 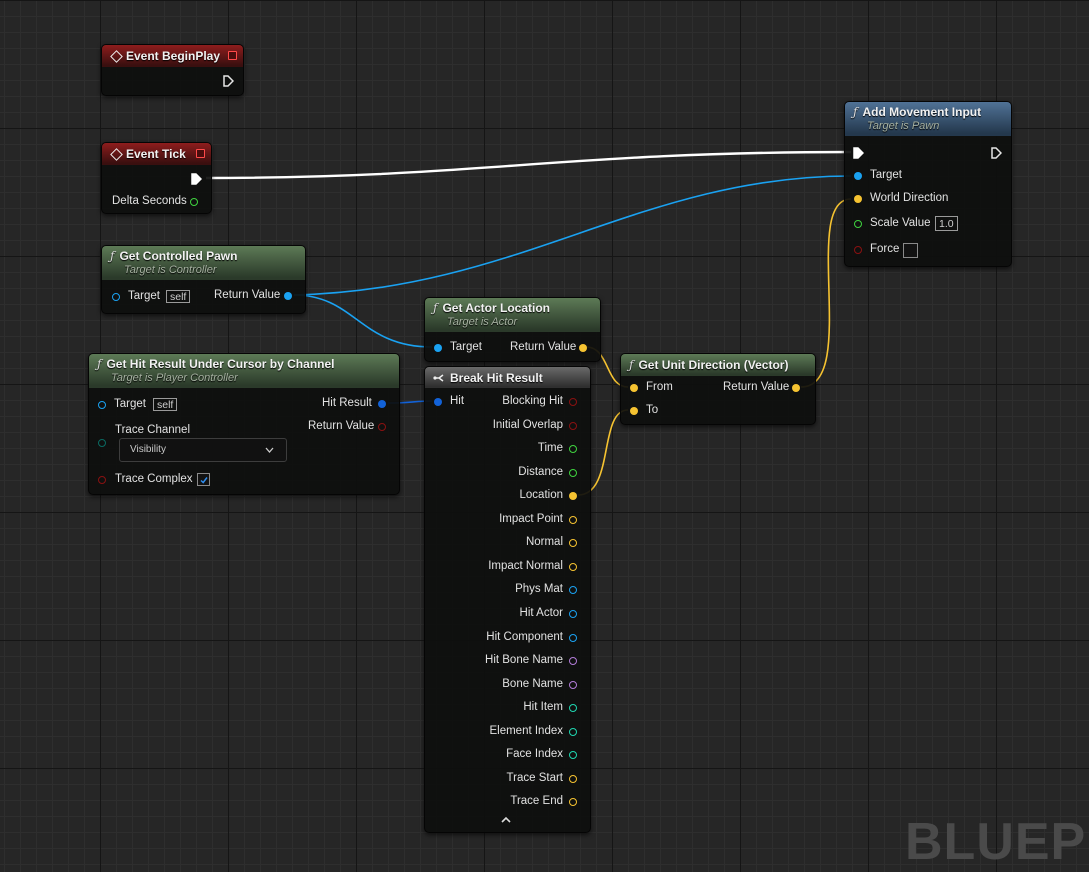 I want to click on pin-label: World Direction, so click(x=909, y=198).